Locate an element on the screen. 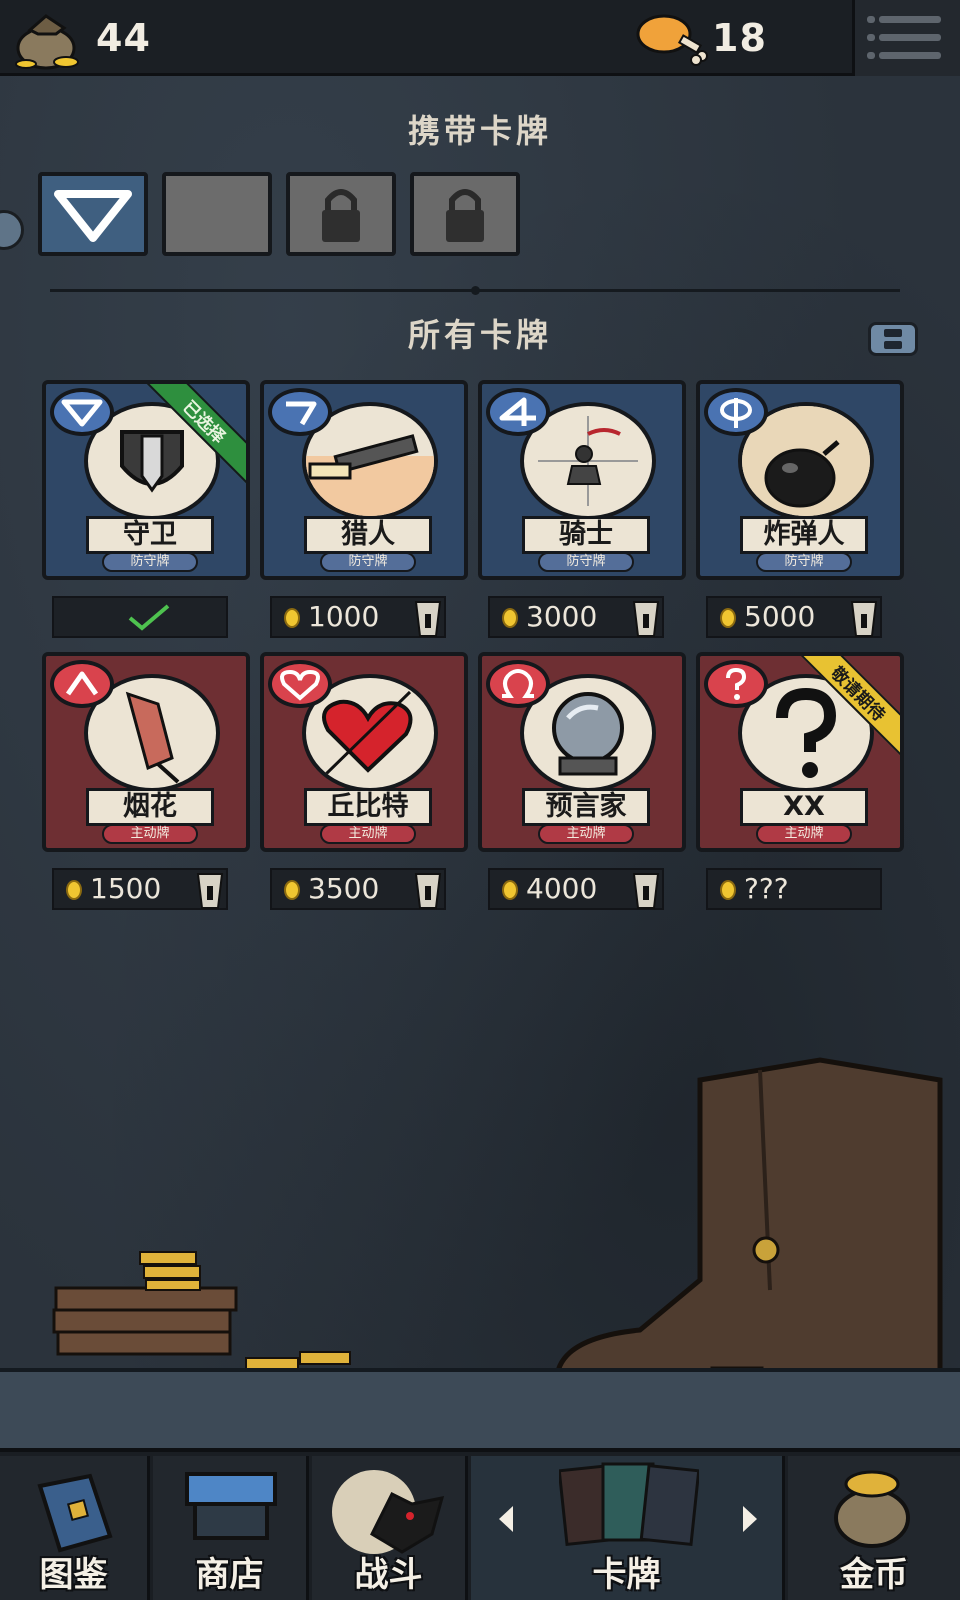 Image resolution: width=960 pixels, height=1600 pixels. price-value: 1500 is located at coordinates (126, 888).